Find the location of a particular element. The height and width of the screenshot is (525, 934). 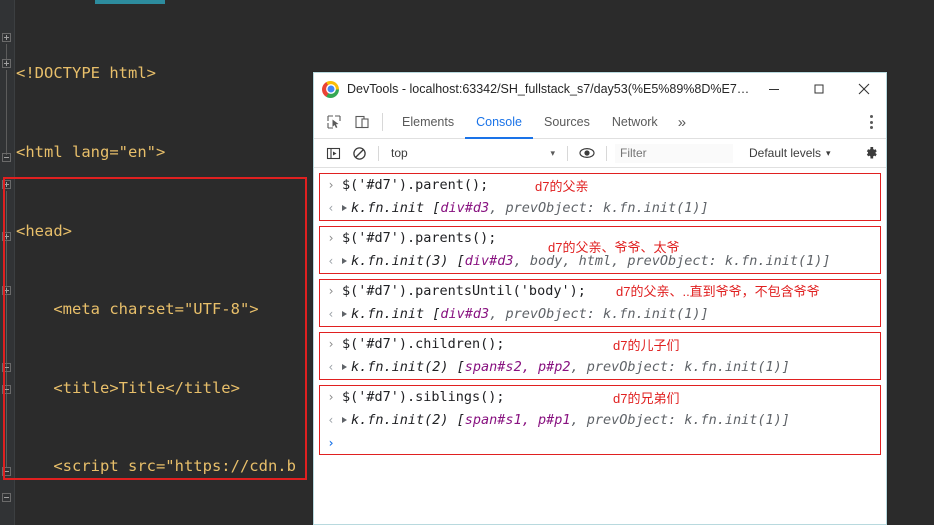

maximize-button is located at coordinates (818, 89).